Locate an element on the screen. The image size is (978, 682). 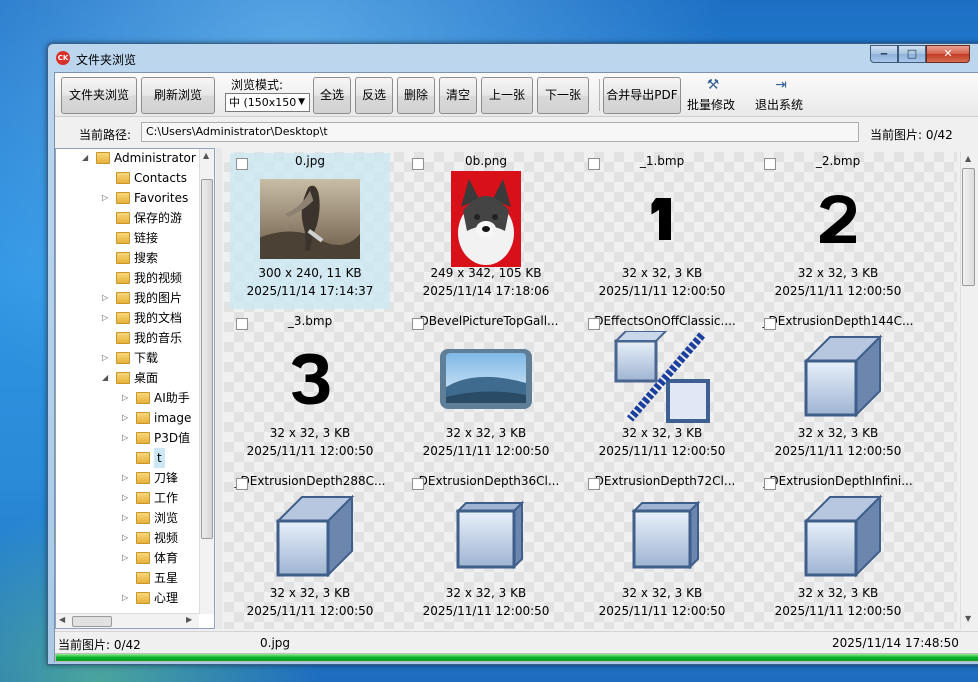
thumbnail-filename: 0.jpg is located at coordinates (310, 161).